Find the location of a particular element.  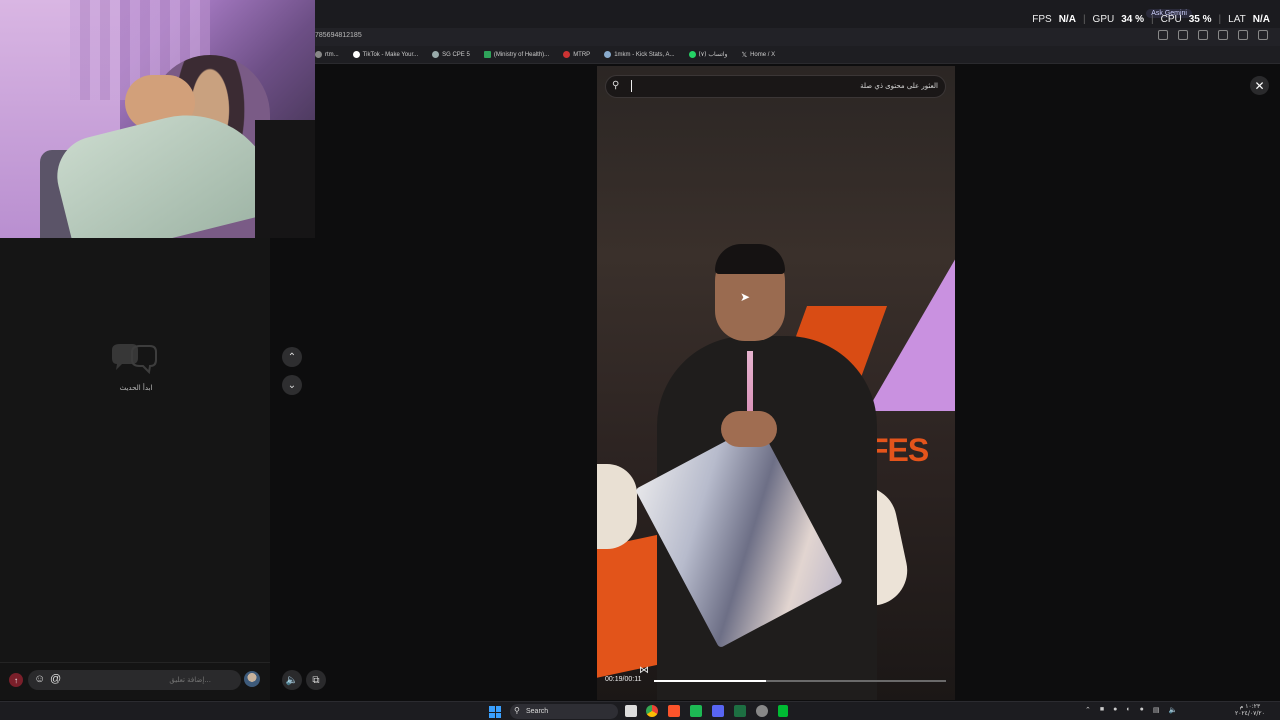

lat-label: LAT is located at coordinates (1237, 19).